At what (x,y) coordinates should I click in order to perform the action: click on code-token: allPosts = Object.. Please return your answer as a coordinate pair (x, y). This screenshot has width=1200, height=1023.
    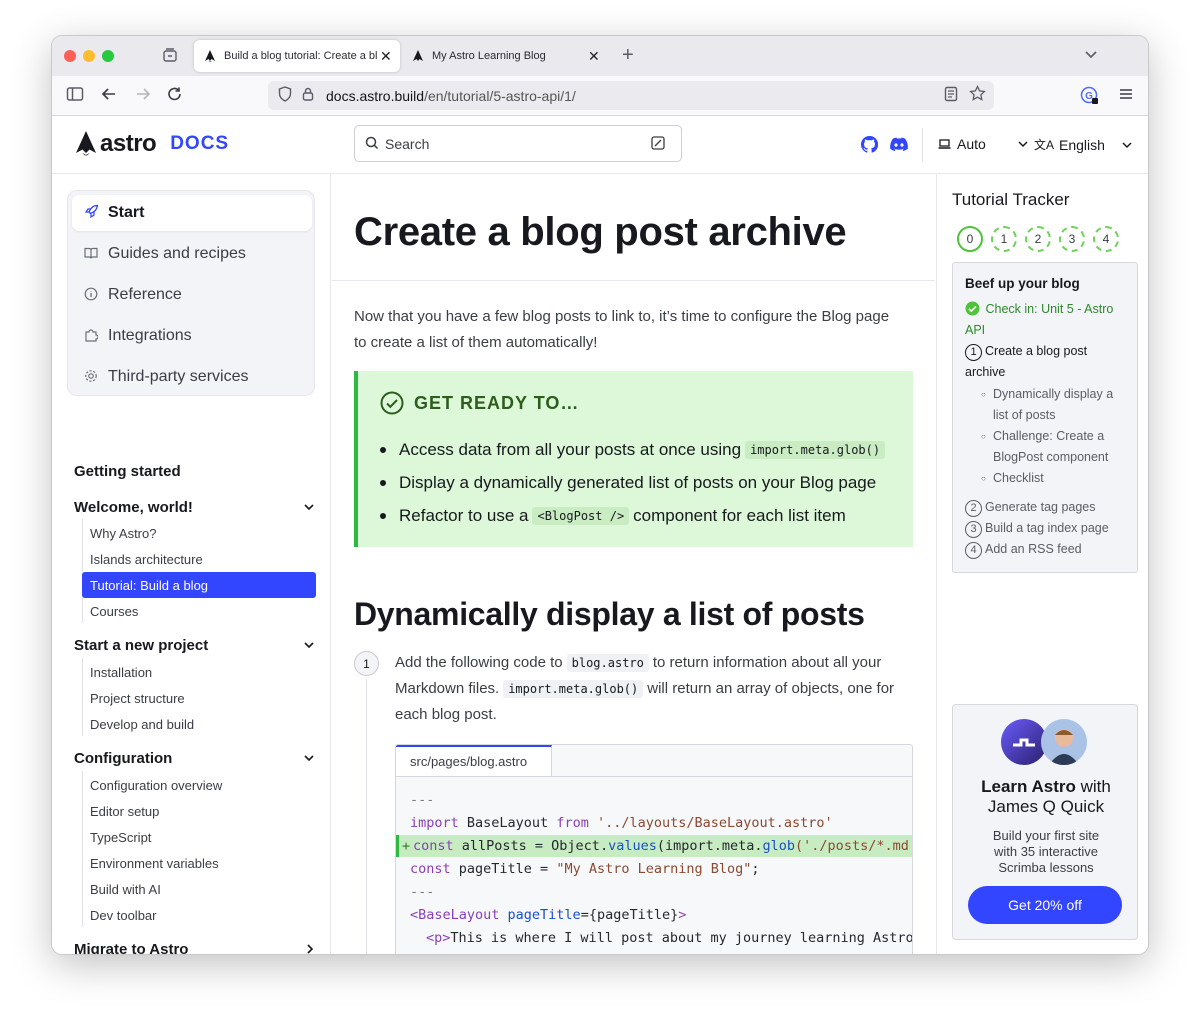
    Looking at the image, I should click on (531, 846).